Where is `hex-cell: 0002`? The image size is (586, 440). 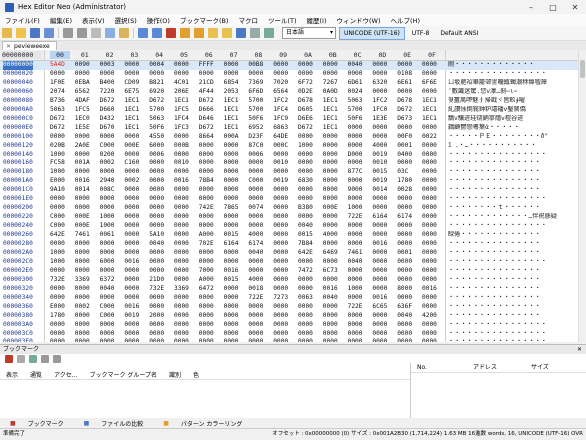
hex-cell: 0002 is located at coordinates (86, 307).